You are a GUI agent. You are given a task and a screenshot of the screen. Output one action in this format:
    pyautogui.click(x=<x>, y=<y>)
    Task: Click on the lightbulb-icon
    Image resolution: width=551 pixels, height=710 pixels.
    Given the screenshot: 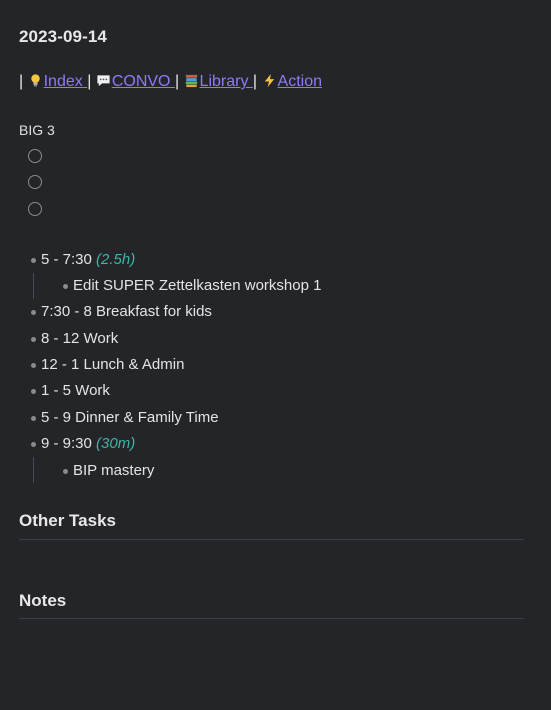 What is the action you would take?
    pyautogui.click(x=35, y=80)
    